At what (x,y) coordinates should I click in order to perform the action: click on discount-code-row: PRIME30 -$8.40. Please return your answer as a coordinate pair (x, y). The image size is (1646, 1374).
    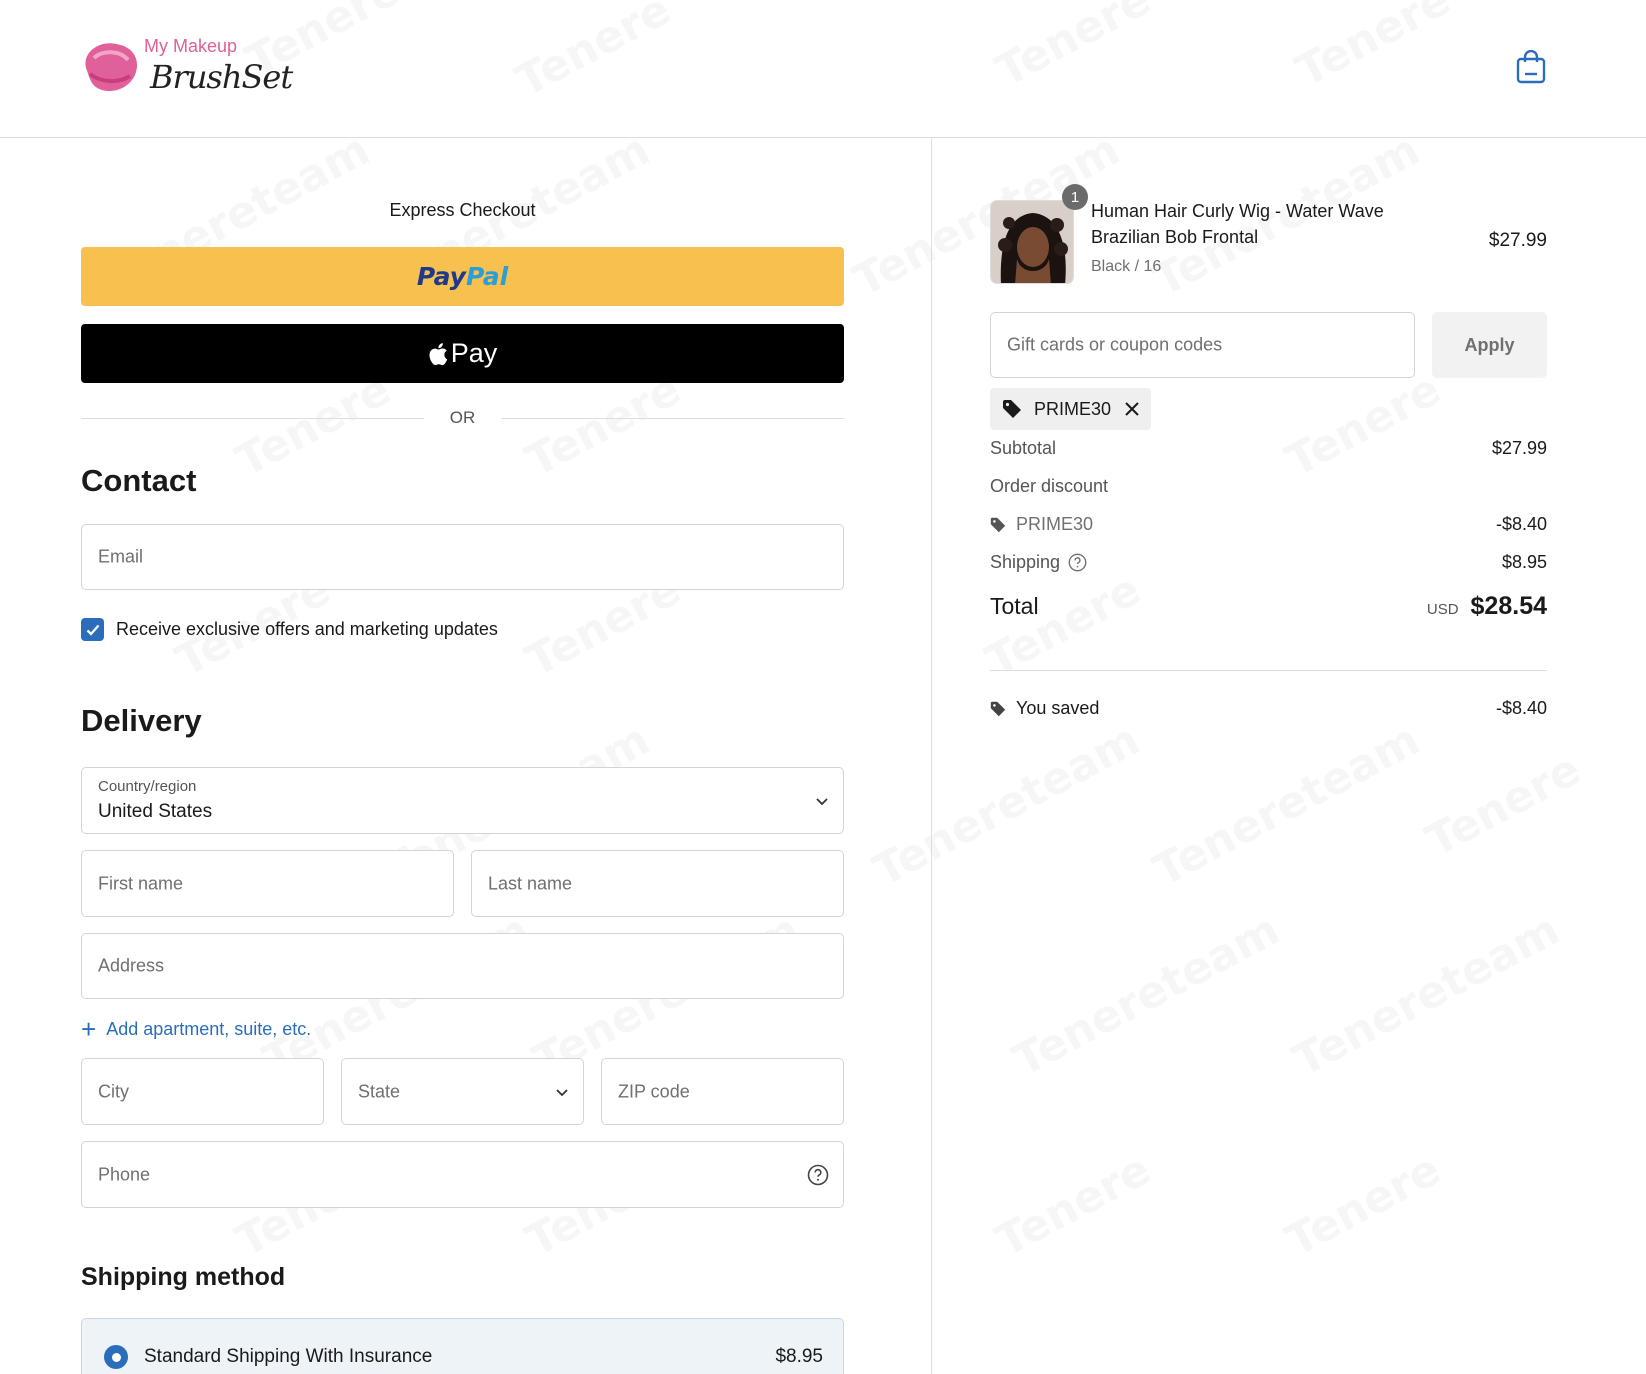
    Looking at the image, I should click on (1268, 524).